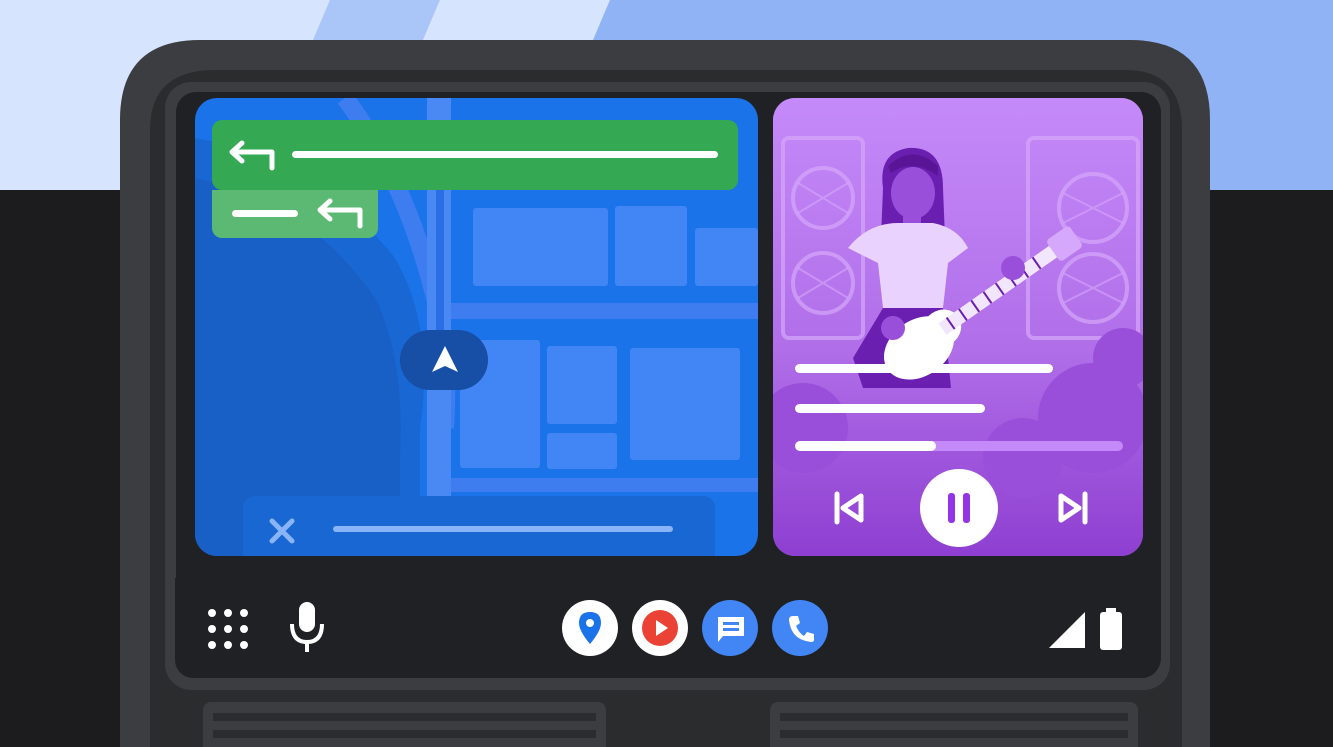 The width and height of the screenshot is (1333, 747). Describe the element at coordinates (924, 368) in the screenshot. I see `track-title-placeholder` at that location.